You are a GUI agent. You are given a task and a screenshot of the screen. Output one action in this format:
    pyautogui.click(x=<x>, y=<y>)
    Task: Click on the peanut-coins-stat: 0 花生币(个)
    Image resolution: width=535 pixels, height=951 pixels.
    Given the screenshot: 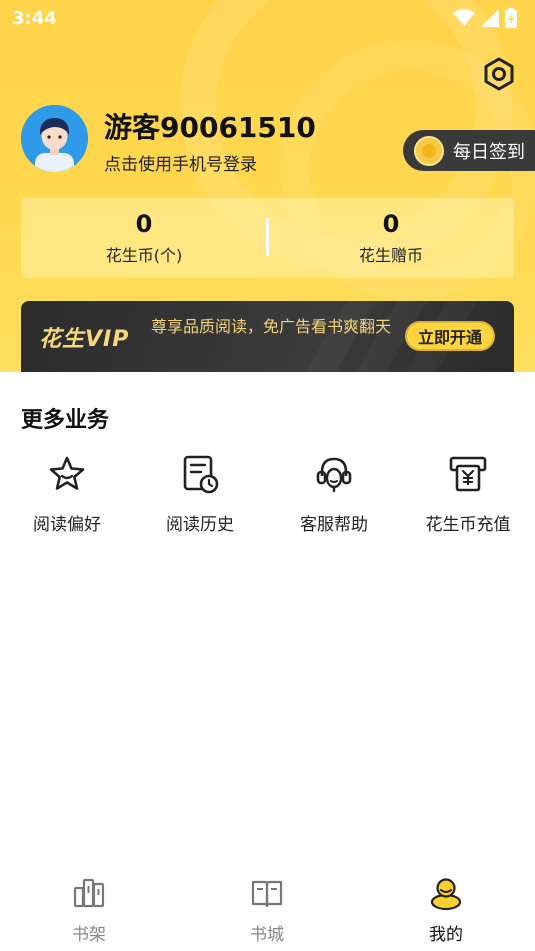 What is the action you would take?
    pyautogui.click(x=144, y=238)
    